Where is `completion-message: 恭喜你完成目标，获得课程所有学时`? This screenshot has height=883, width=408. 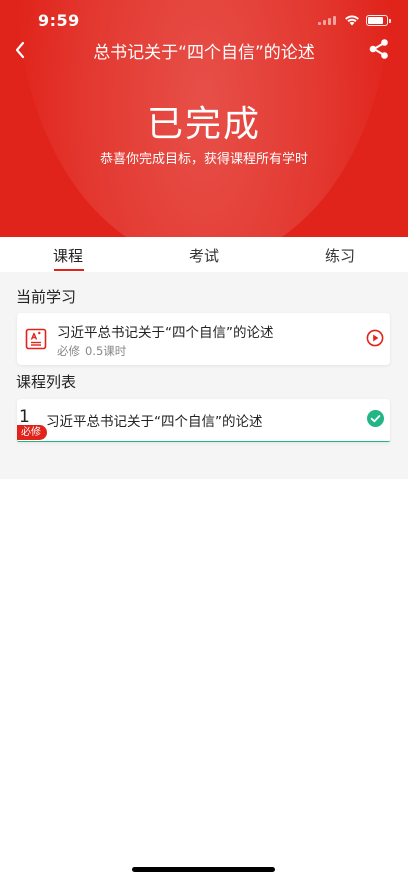
completion-message: 恭喜你完成目标，获得课程所有学时 is located at coordinates (203, 159).